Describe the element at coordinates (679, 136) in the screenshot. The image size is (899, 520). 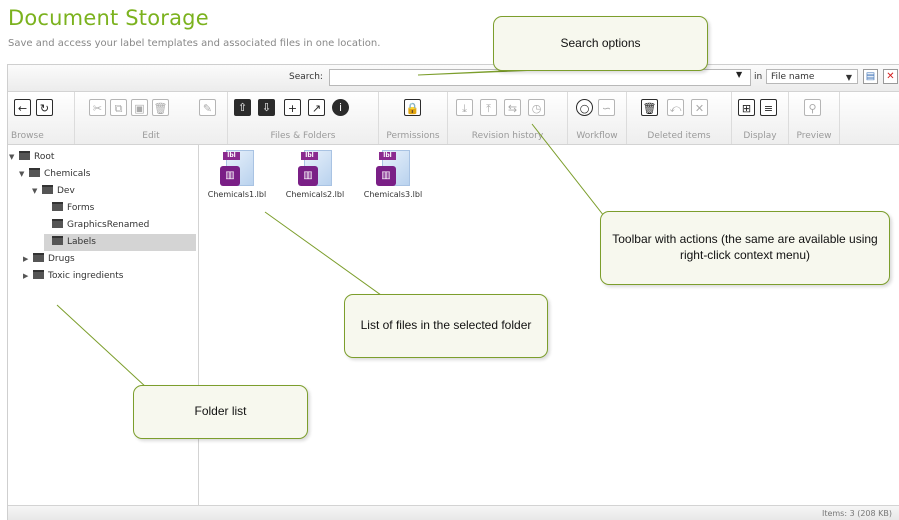
I see `toolbar-label-deleted-items: Deleted items` at that location.